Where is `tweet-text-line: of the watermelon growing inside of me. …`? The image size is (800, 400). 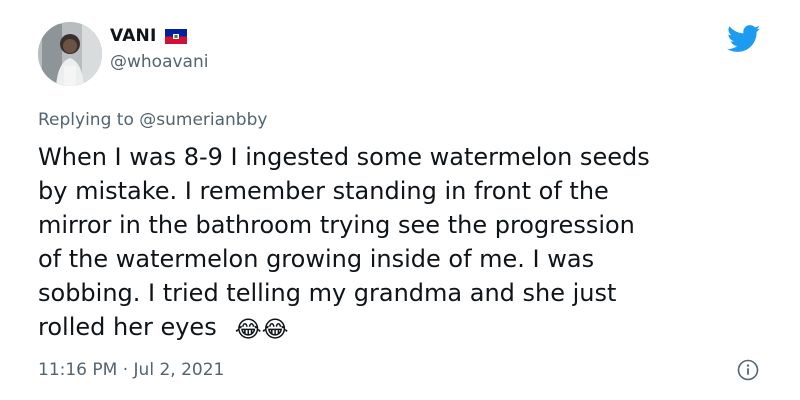 tweet-text-line: of the watermelon growing inside of me. … is located at coordinates (316, 259).